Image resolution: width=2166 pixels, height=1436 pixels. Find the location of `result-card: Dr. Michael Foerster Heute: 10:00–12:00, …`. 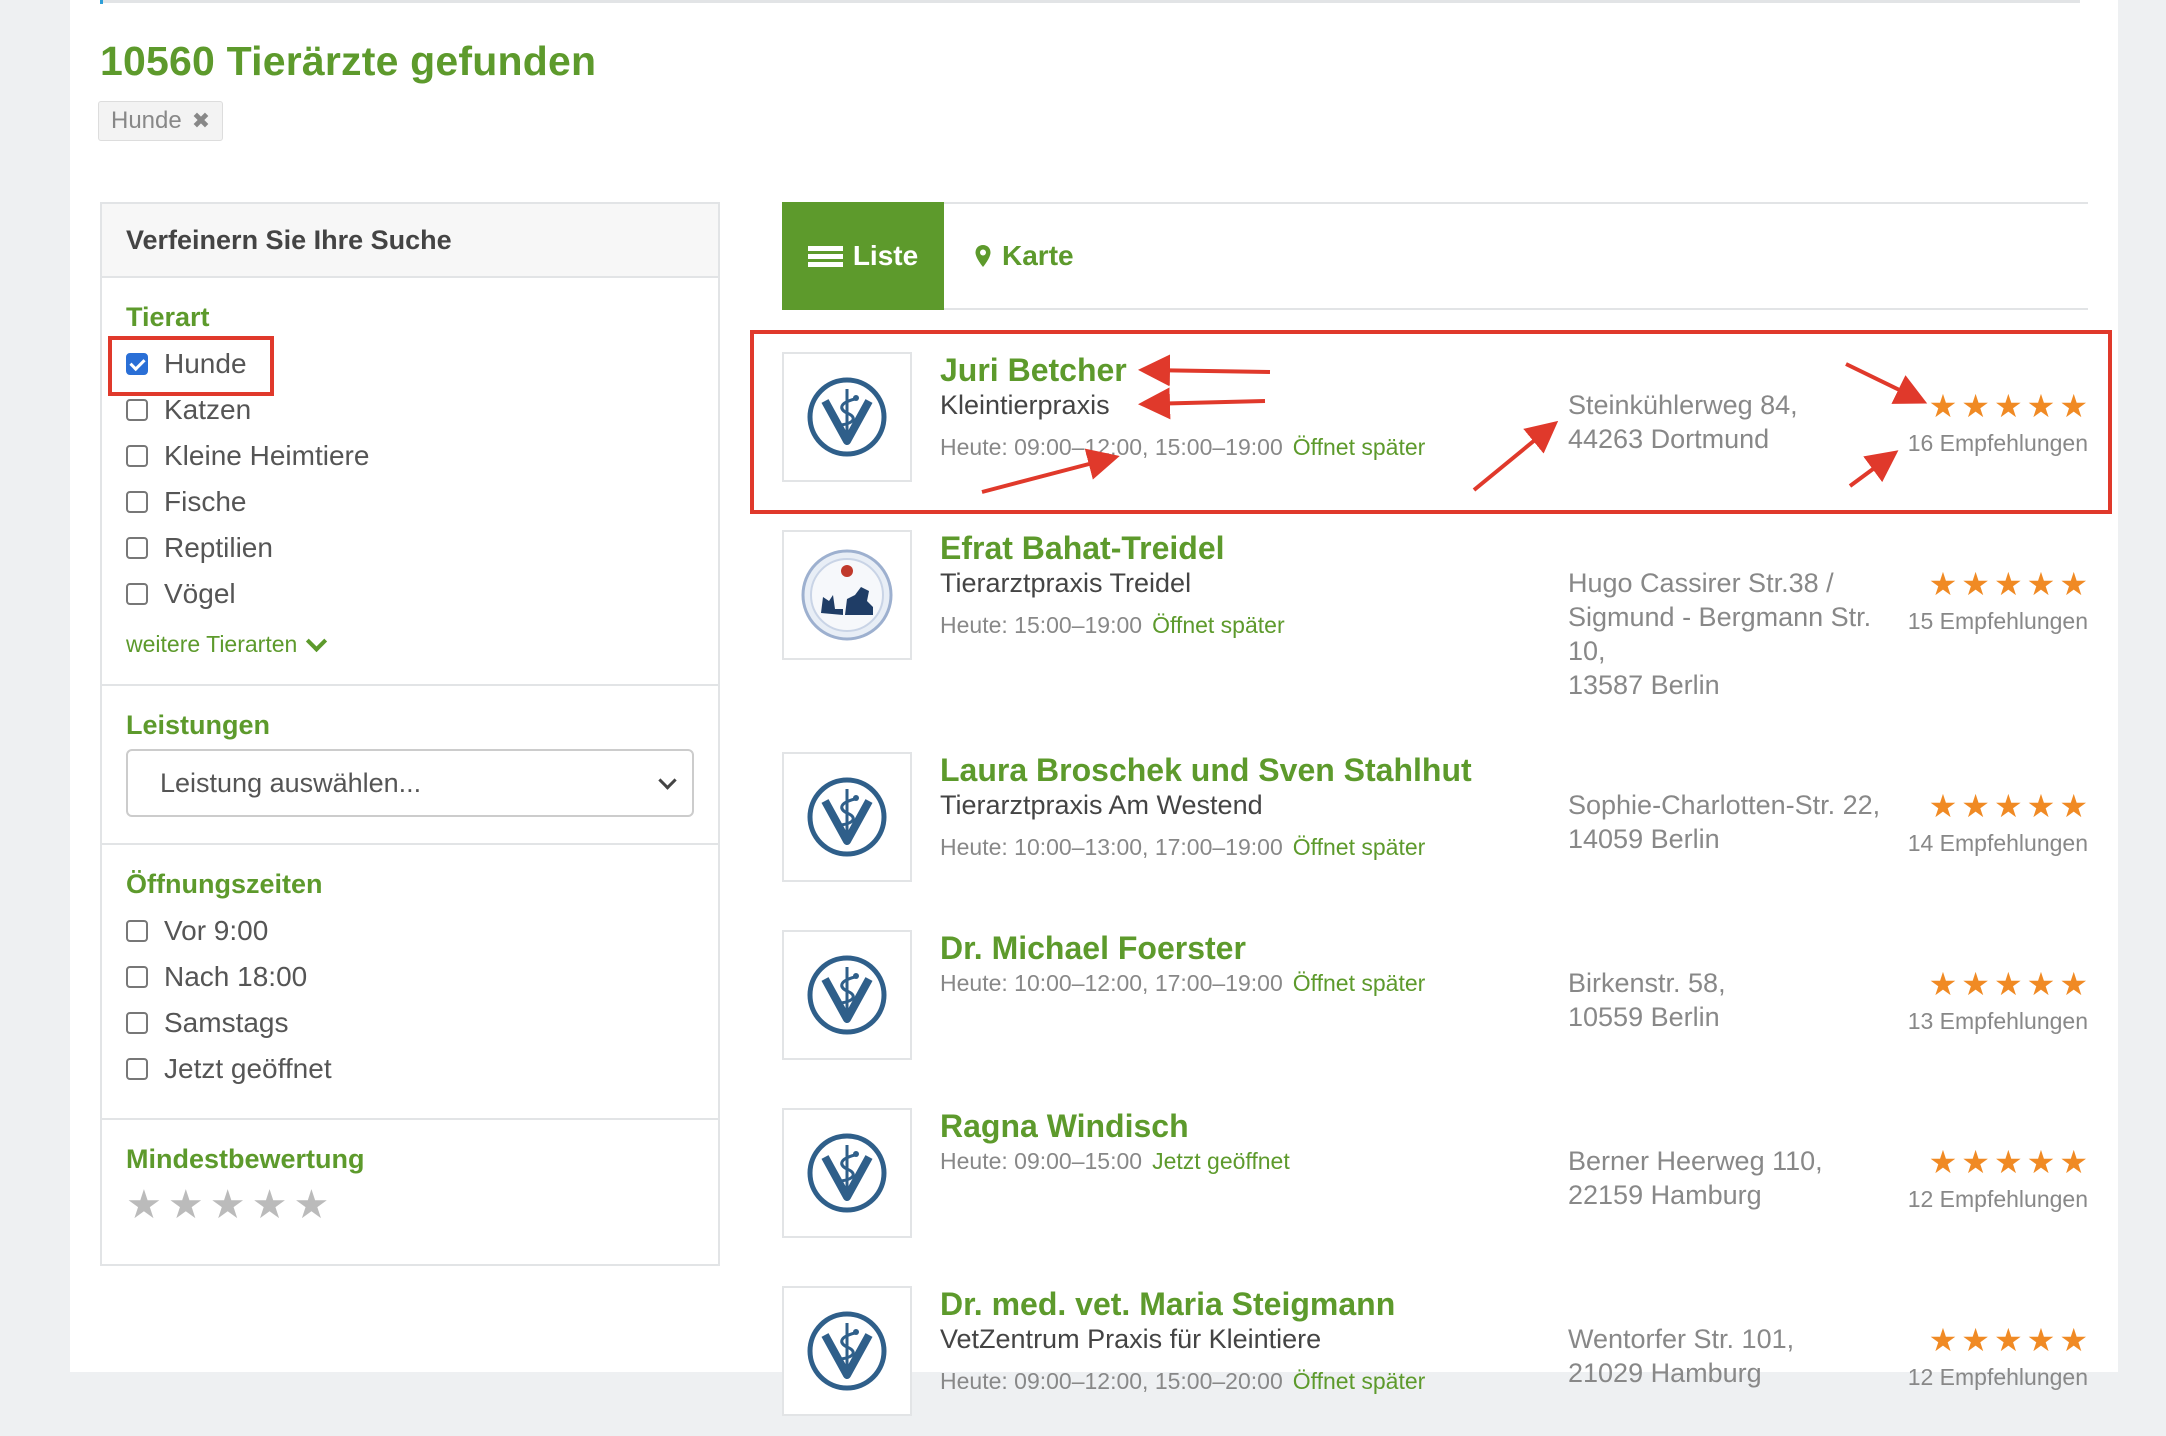

result-card: Dr. Michael Foerster Heute: 10:00–12:00, … is located at coordinates (1435, 1005).